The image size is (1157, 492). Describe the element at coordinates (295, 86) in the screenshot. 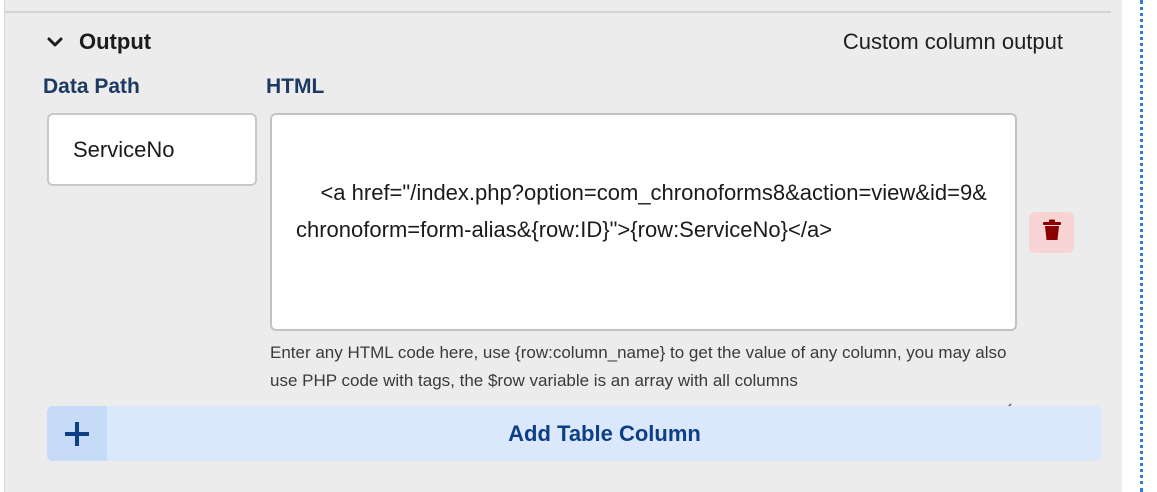

I see `html-label: HTML` at that location.